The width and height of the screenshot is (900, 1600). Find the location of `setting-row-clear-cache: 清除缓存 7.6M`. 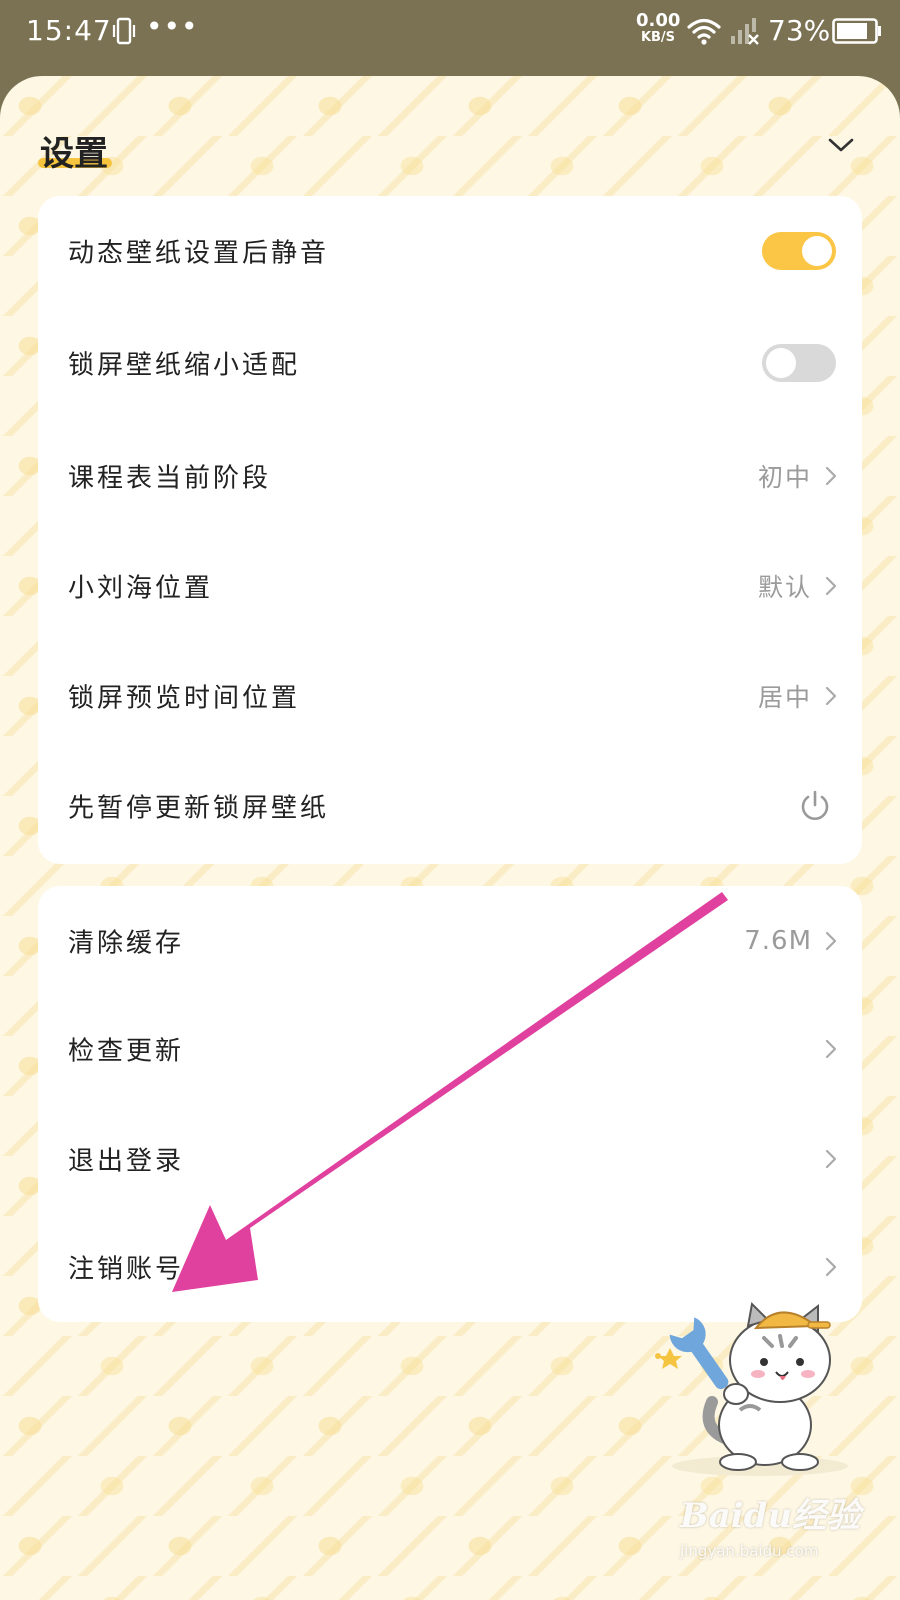

setting-row-clear-cache: 清除缓存 7.6M is located at coordinates (450, 941).